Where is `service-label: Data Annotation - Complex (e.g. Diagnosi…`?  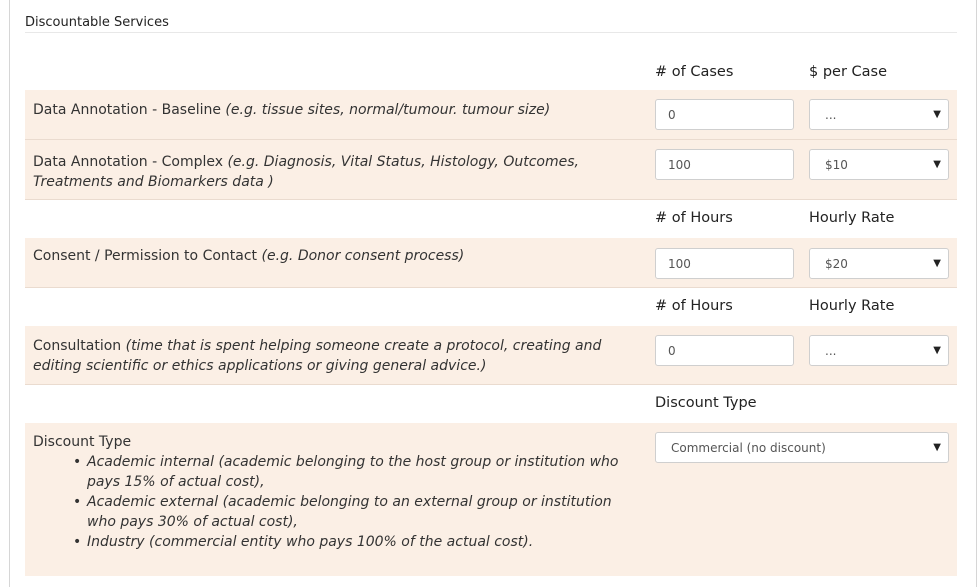 service-label: Data Annotation - Complex (e.g. Diagnosi… is located at coordinates (338, 172).